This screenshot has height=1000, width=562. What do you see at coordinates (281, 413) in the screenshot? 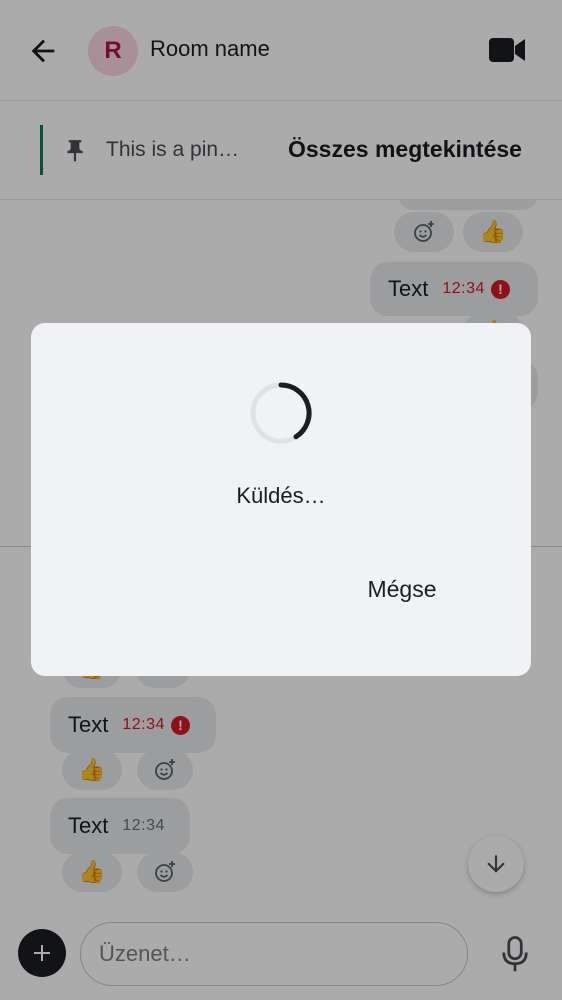
I see `loading-spinner-icon` at bounding box center [281, 413].